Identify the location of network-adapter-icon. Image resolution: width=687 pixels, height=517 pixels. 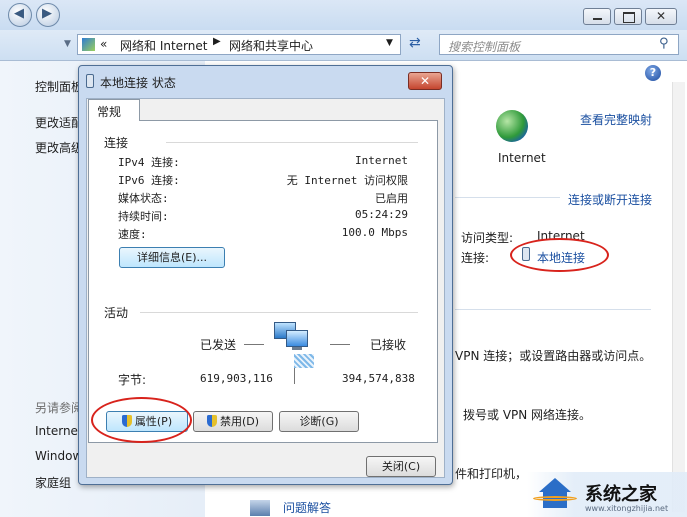
(90, 81).